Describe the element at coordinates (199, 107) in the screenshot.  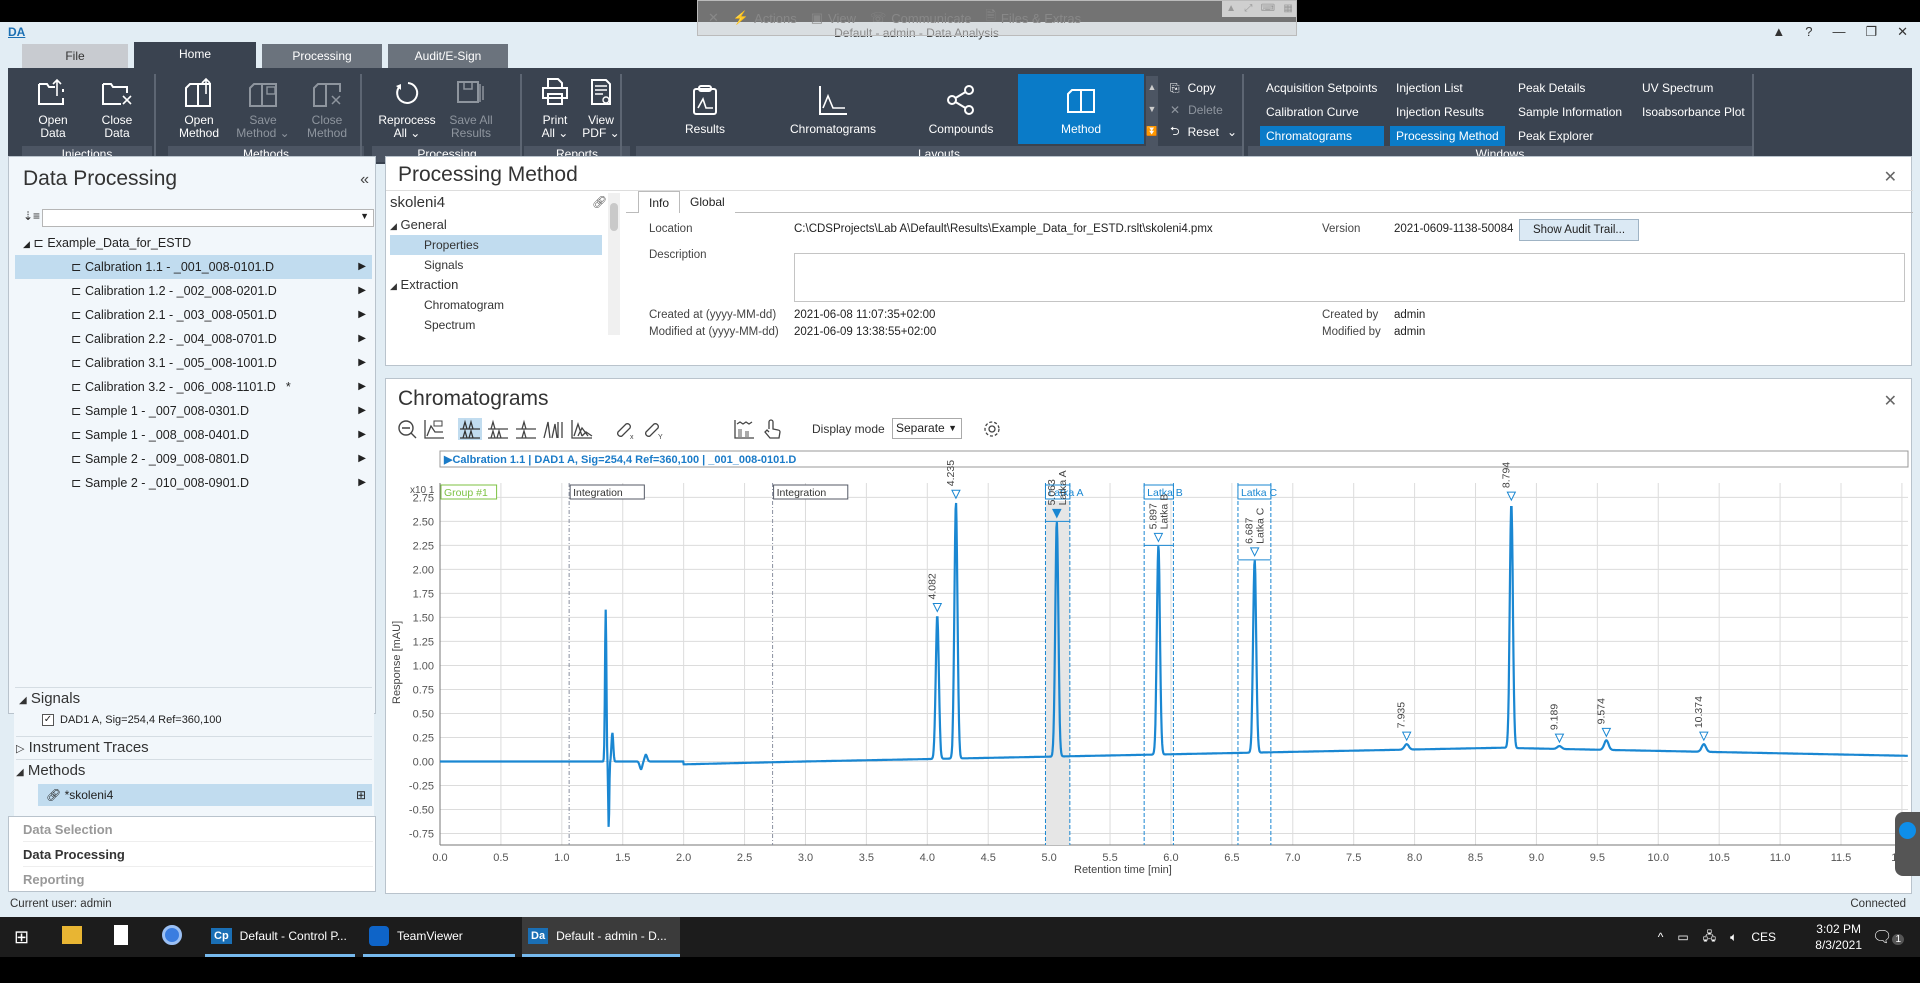
I see `open-method-button: Open Method` at that location.